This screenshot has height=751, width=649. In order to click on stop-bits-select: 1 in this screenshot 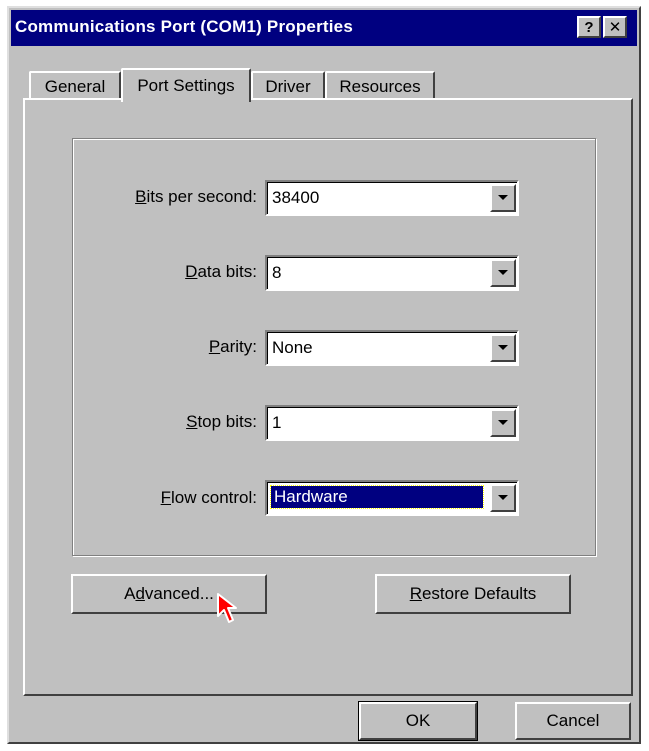, I will do `click(392, 423)`.